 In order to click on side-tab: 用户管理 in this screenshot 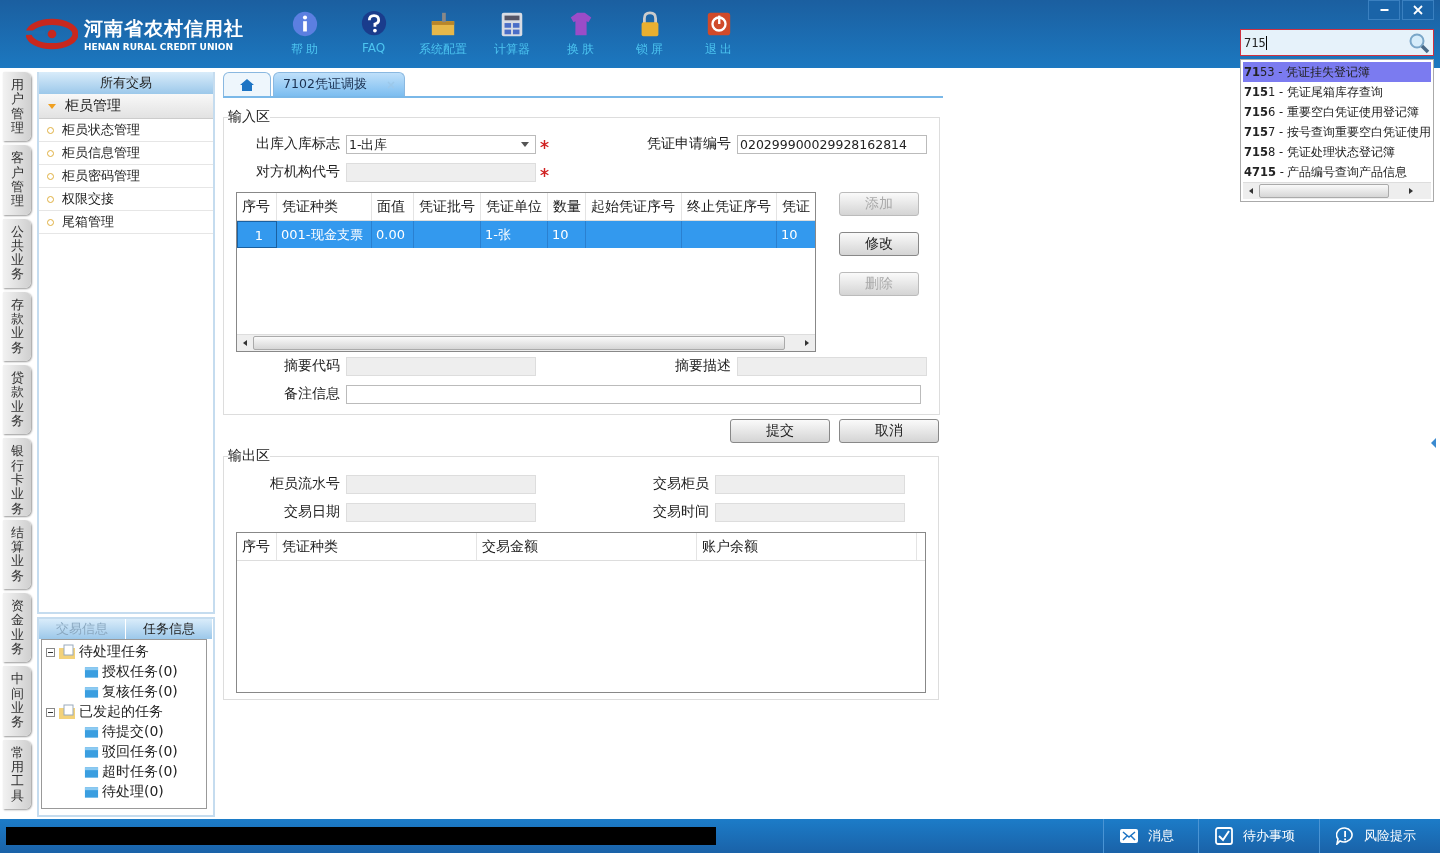, I will do `click(17, 107)`.